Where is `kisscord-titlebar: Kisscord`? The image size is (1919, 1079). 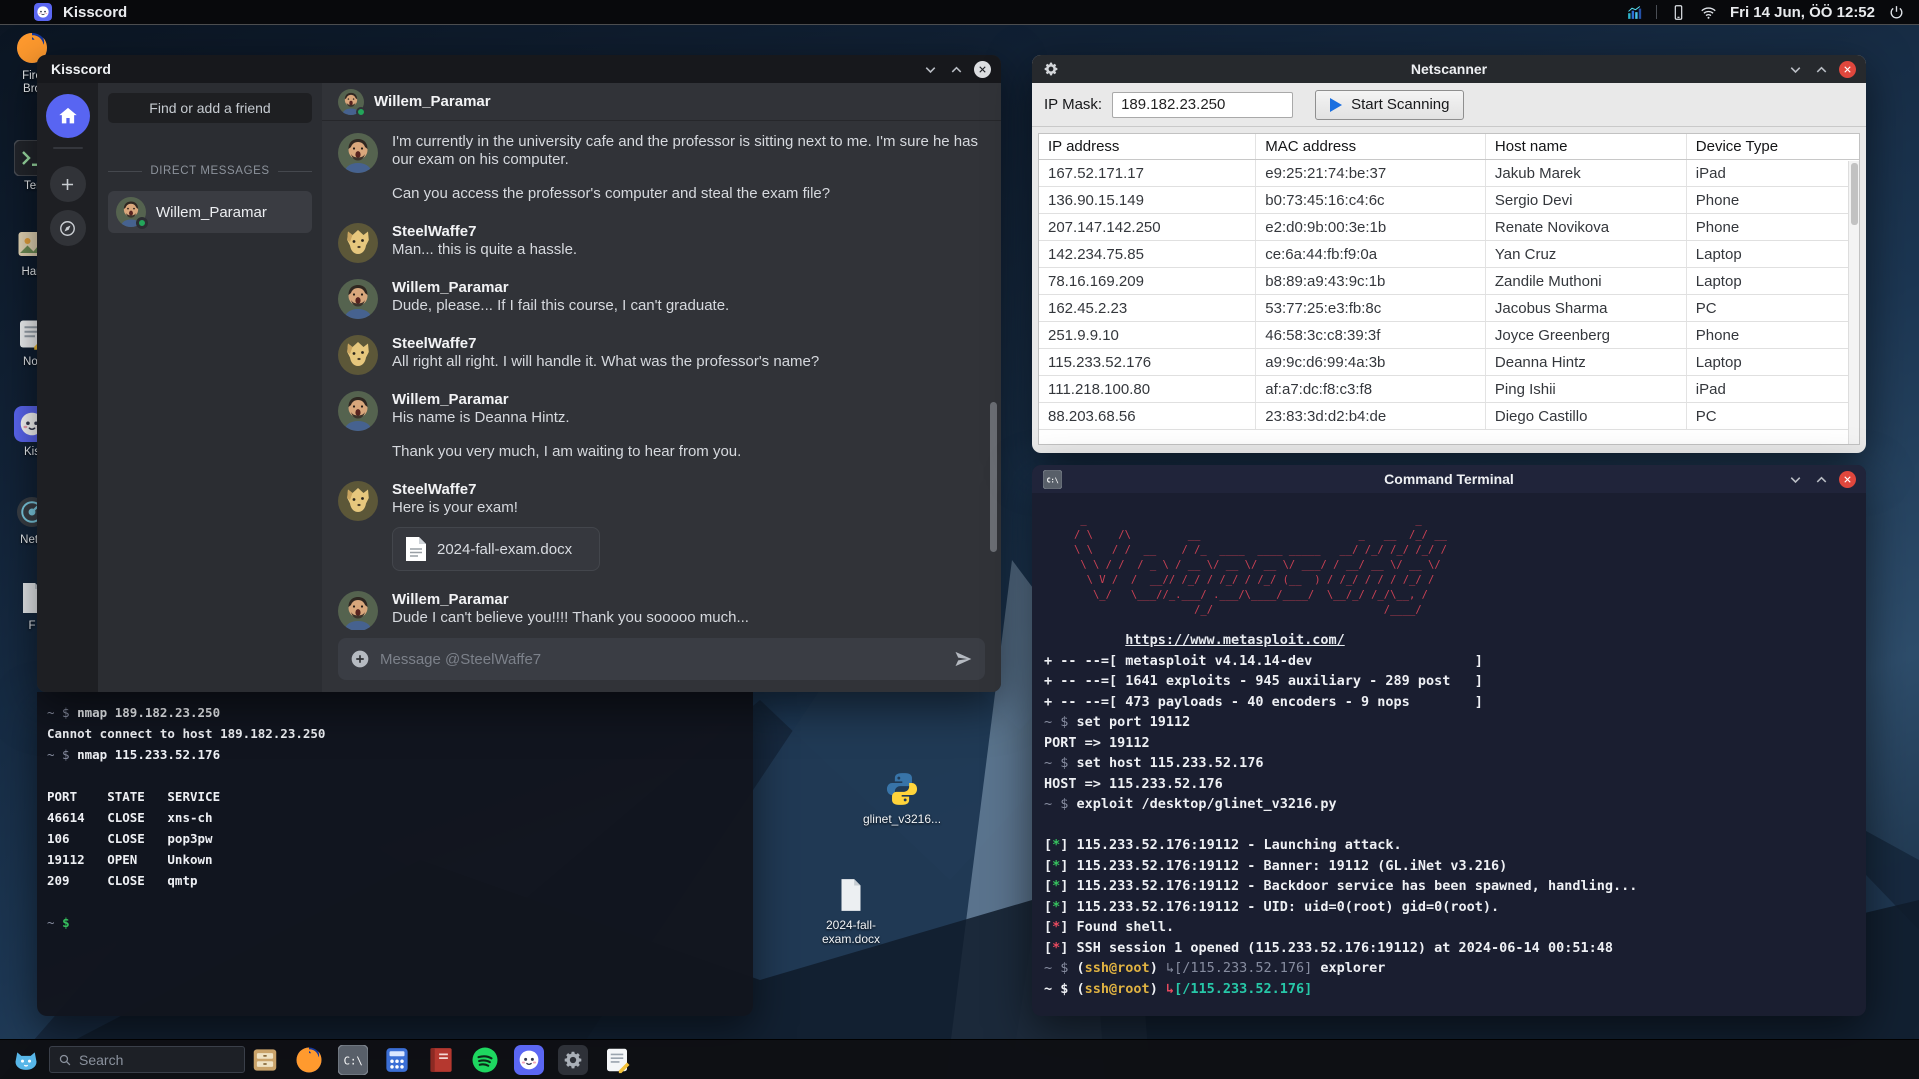
kisscord-titlebar: Kisscord is located at coordinates (519, 69).